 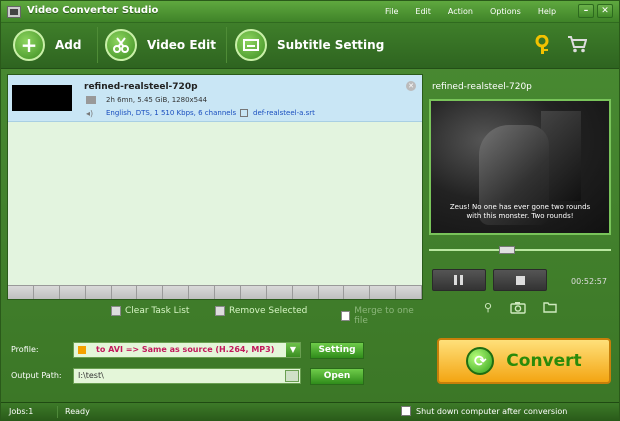 I want to click on profile-value: to AVI => Same as source (H.264, MP3), so click(x=185, y=349).